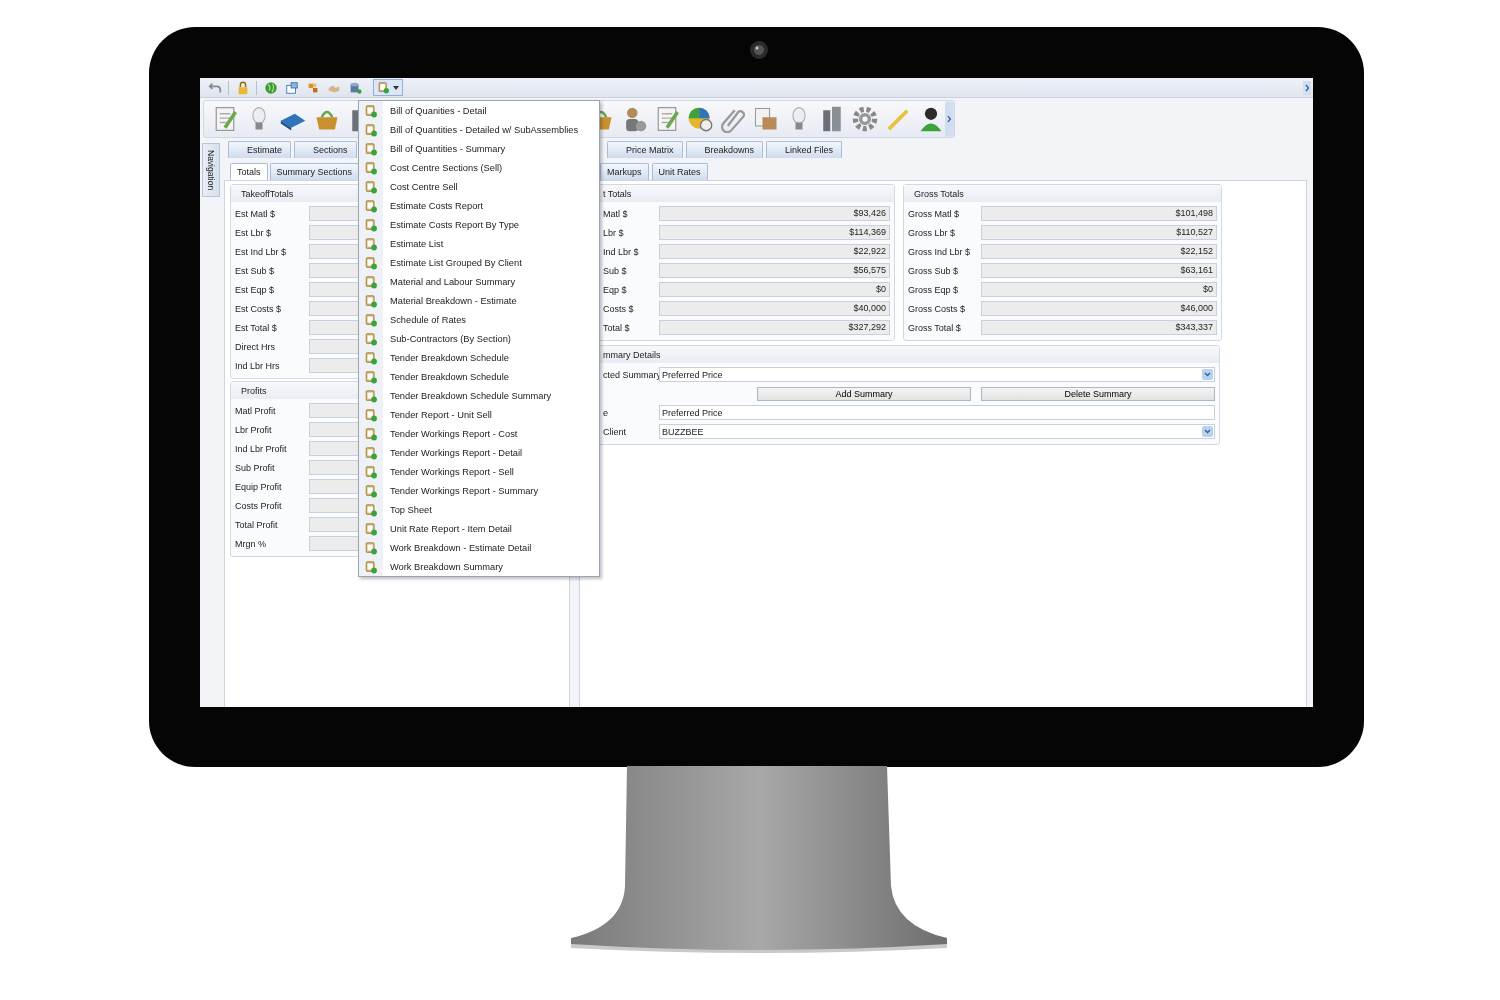  I want to click on menu-item: Cost Centre Sell, so click(479, 186).